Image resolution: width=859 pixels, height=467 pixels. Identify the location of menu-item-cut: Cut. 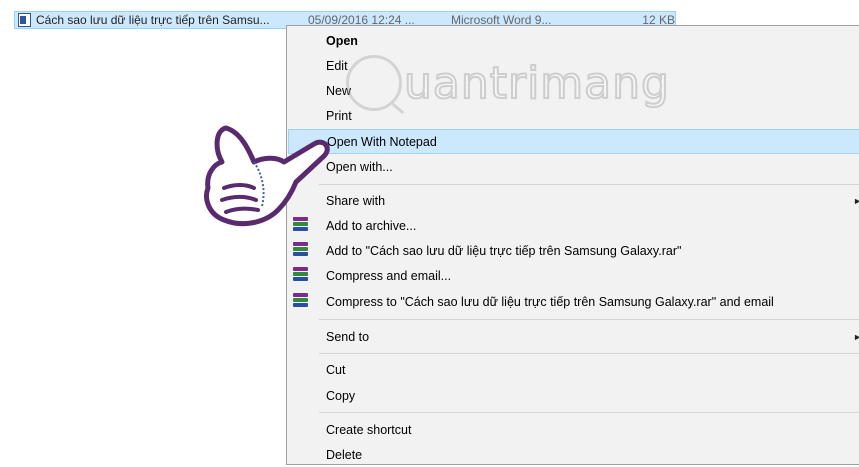
(573, 369).